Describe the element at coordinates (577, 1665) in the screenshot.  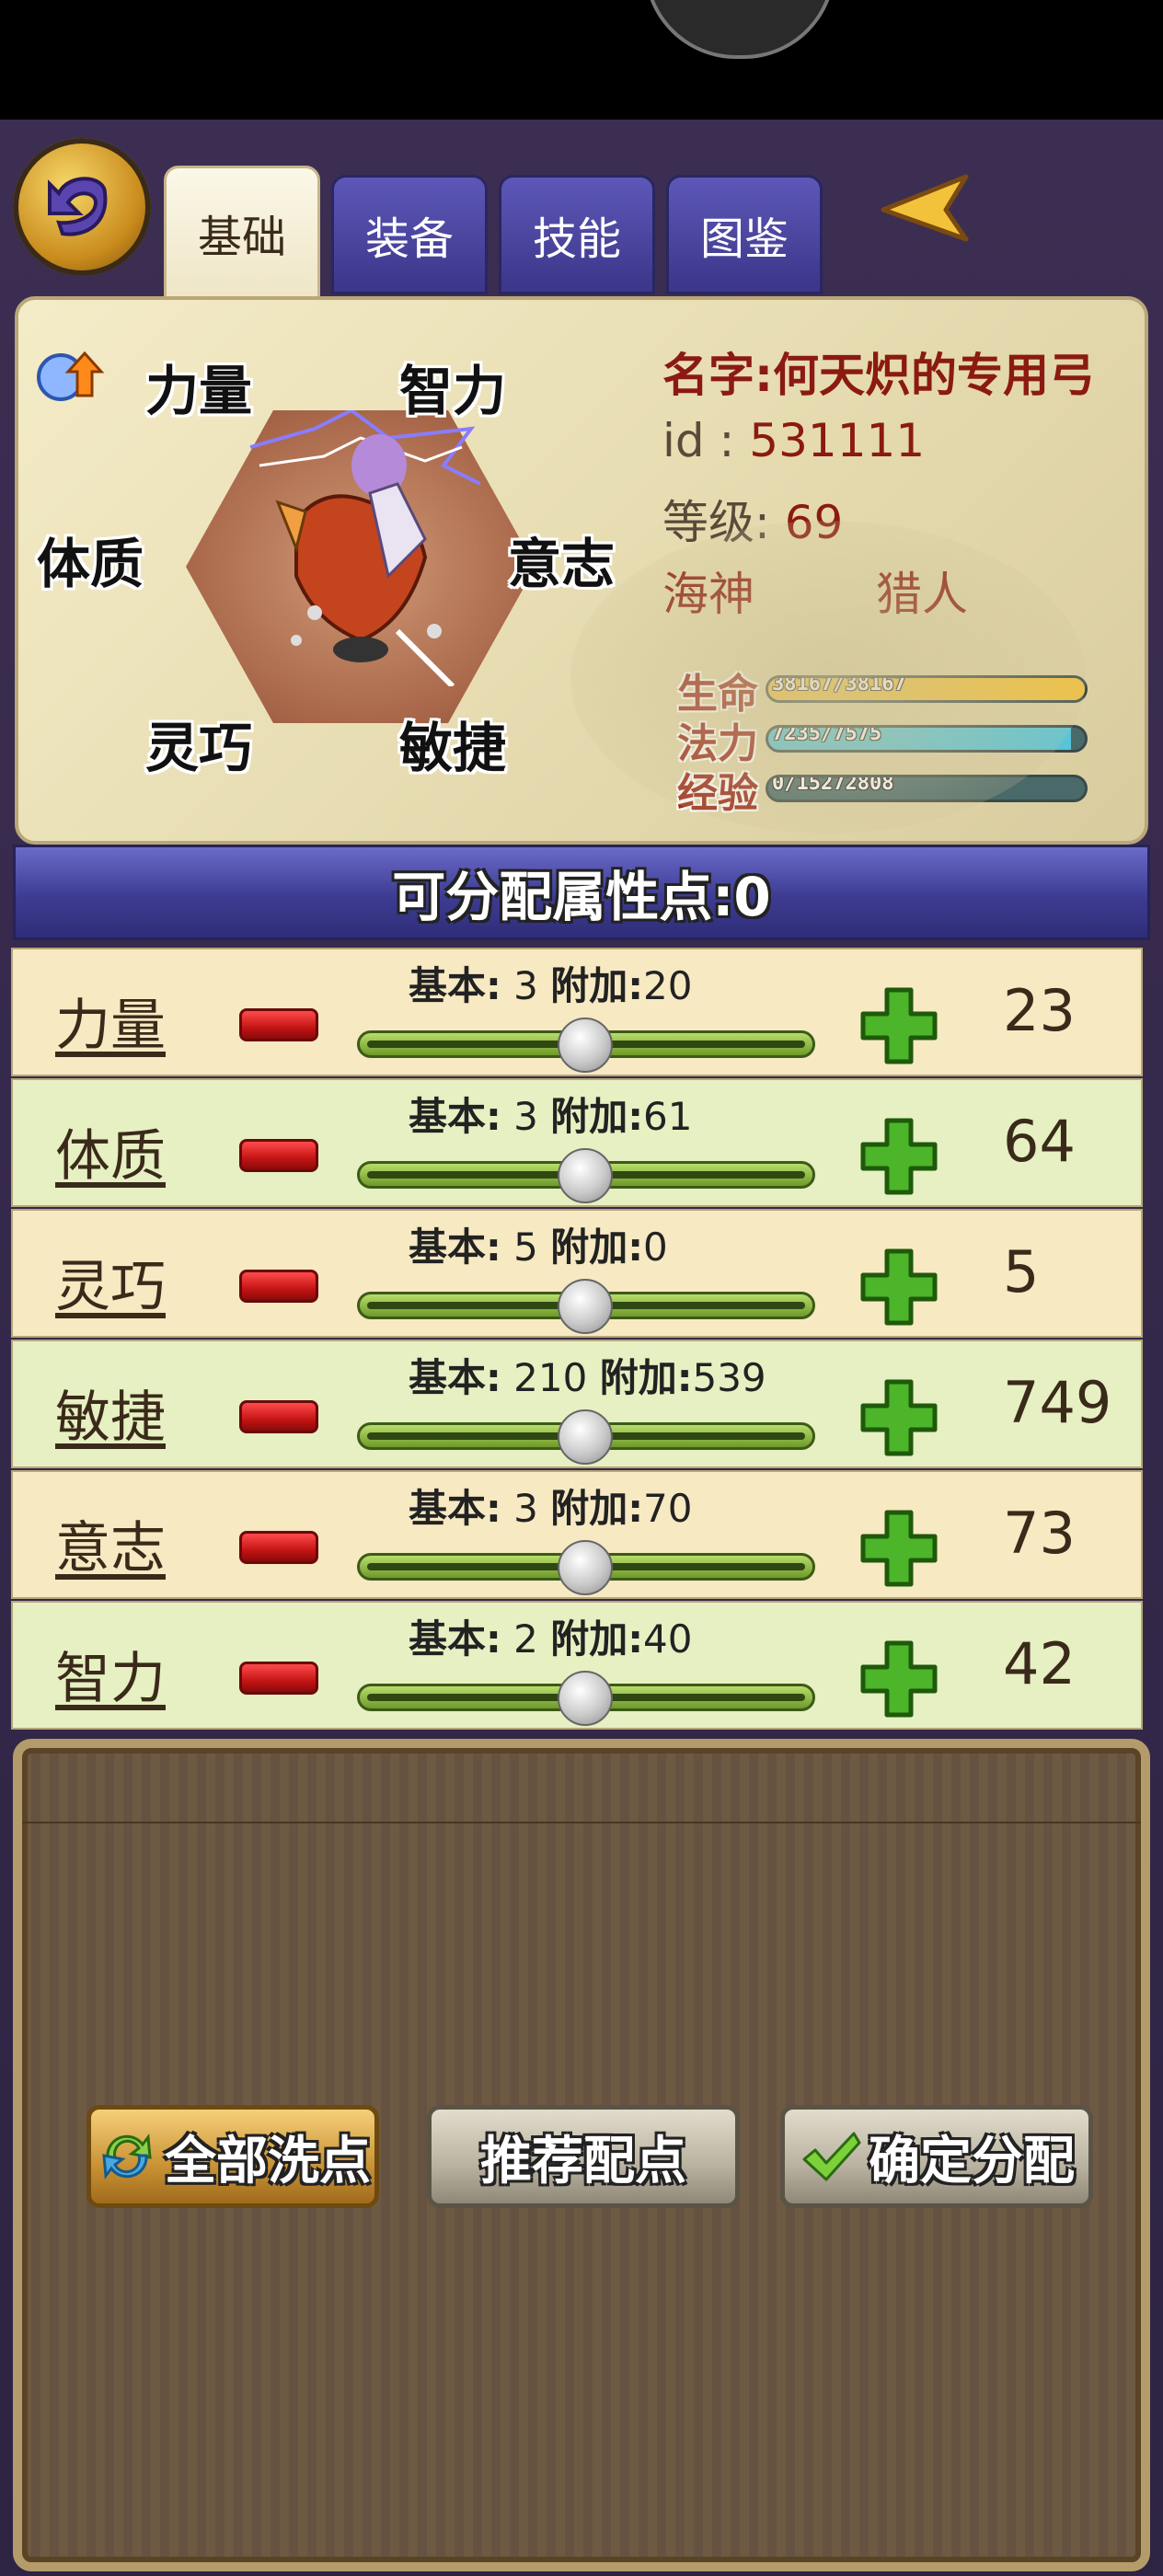
I see `attribute-row-intelligence: 智力 基本: 2 附加:40 42` at that location.